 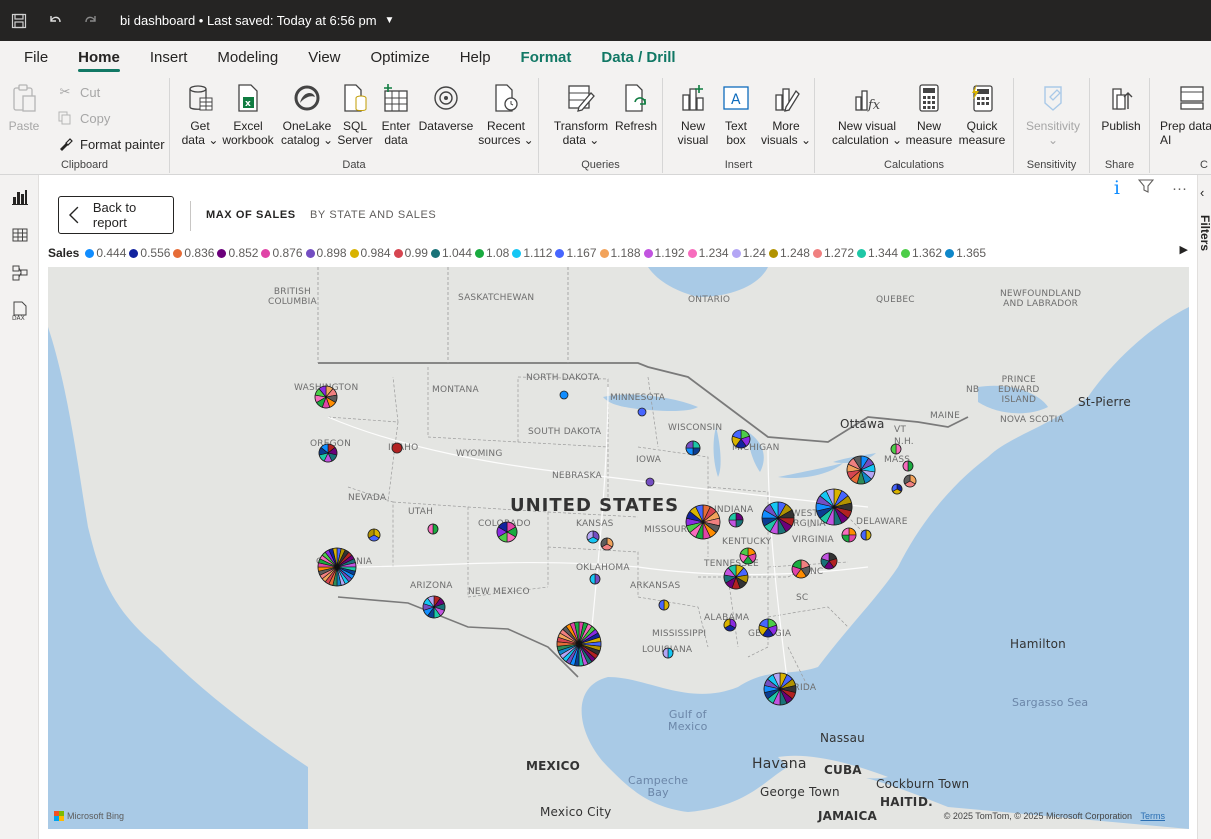 What do you see at coordinates (110, 144) in the screenshot?
I see `format-painter-button: Format painter` at bounding box center [110, 144].